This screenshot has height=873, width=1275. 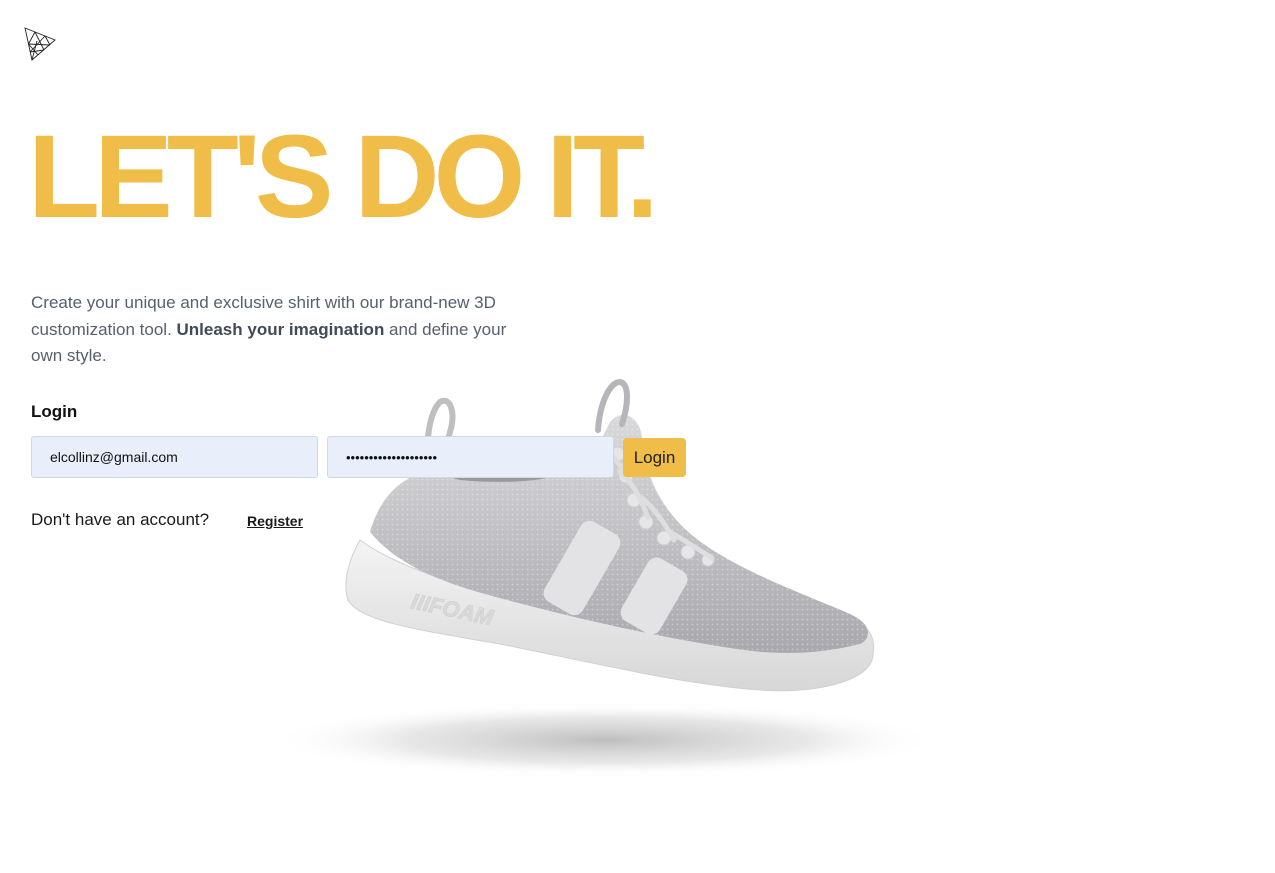 I want to click on signup-prompt: Don't have an account?, so click(x=120, y=519).